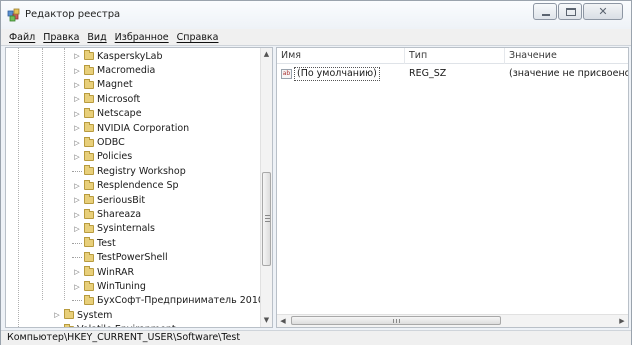  I want to click on tree-vertical-scrollbar: ▲ ▼, so click(266, 187).